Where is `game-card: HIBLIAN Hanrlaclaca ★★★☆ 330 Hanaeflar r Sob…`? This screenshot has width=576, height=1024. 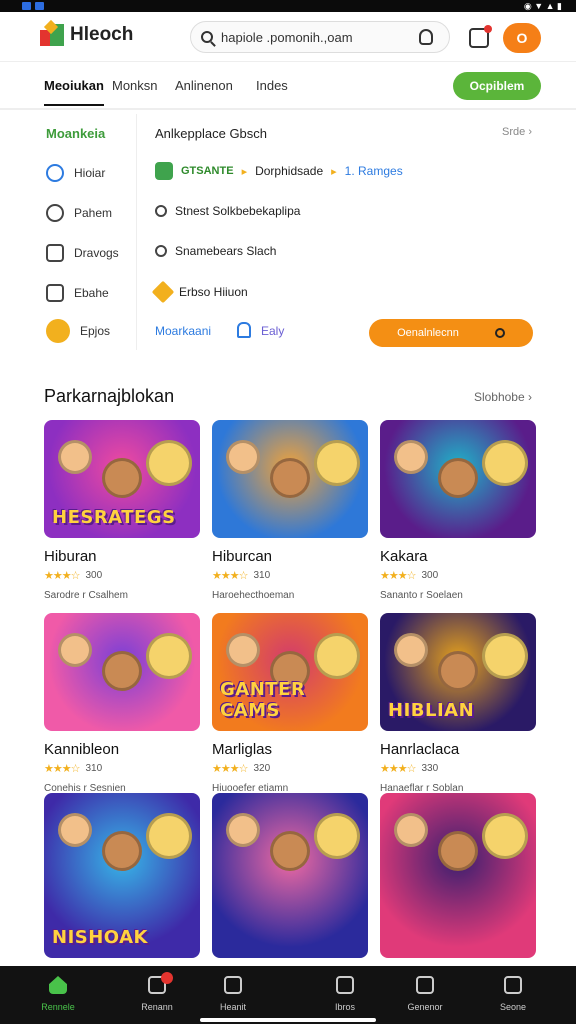
game-card: HIBLIAN Hanrlaclaca ★★★☆ 330 Hanaeflar r Sob… is located at coordinates (458, 703).